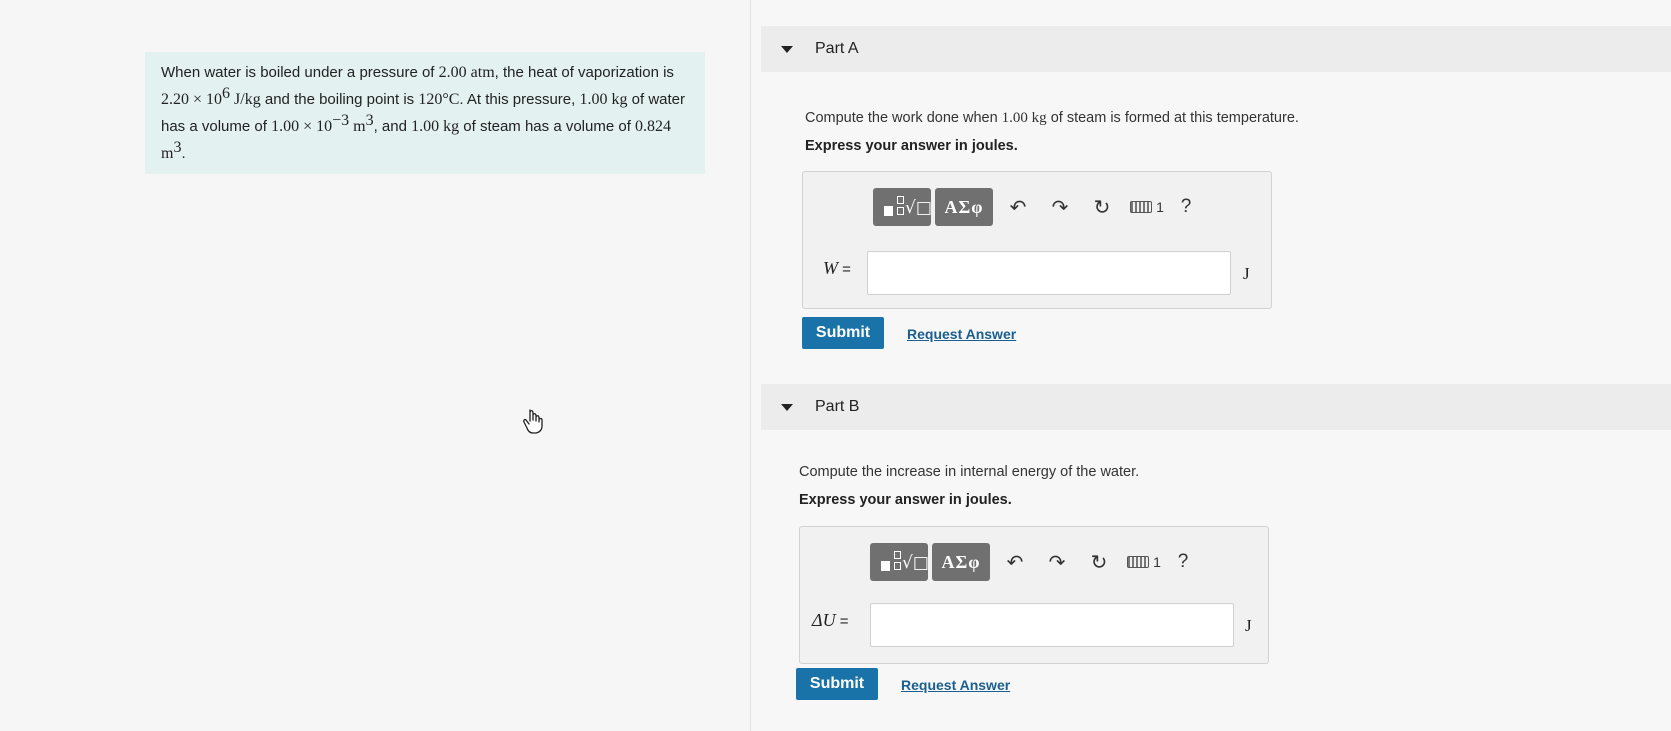  What do you see at coordinates (955, 685) in the screenshot?
I see `part-b-request-answer-link: Request Answer` at bounding box center [955, 685].